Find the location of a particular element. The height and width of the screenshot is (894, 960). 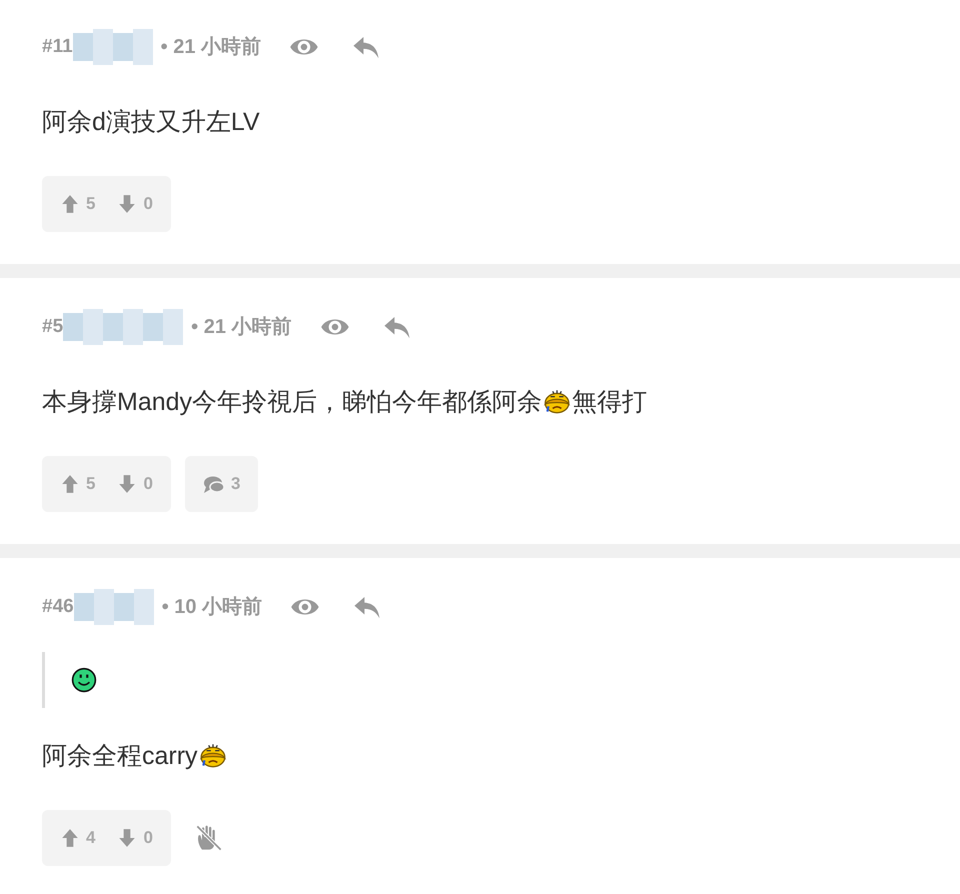

replies-button: 3 is located at coordinates (221, 484).